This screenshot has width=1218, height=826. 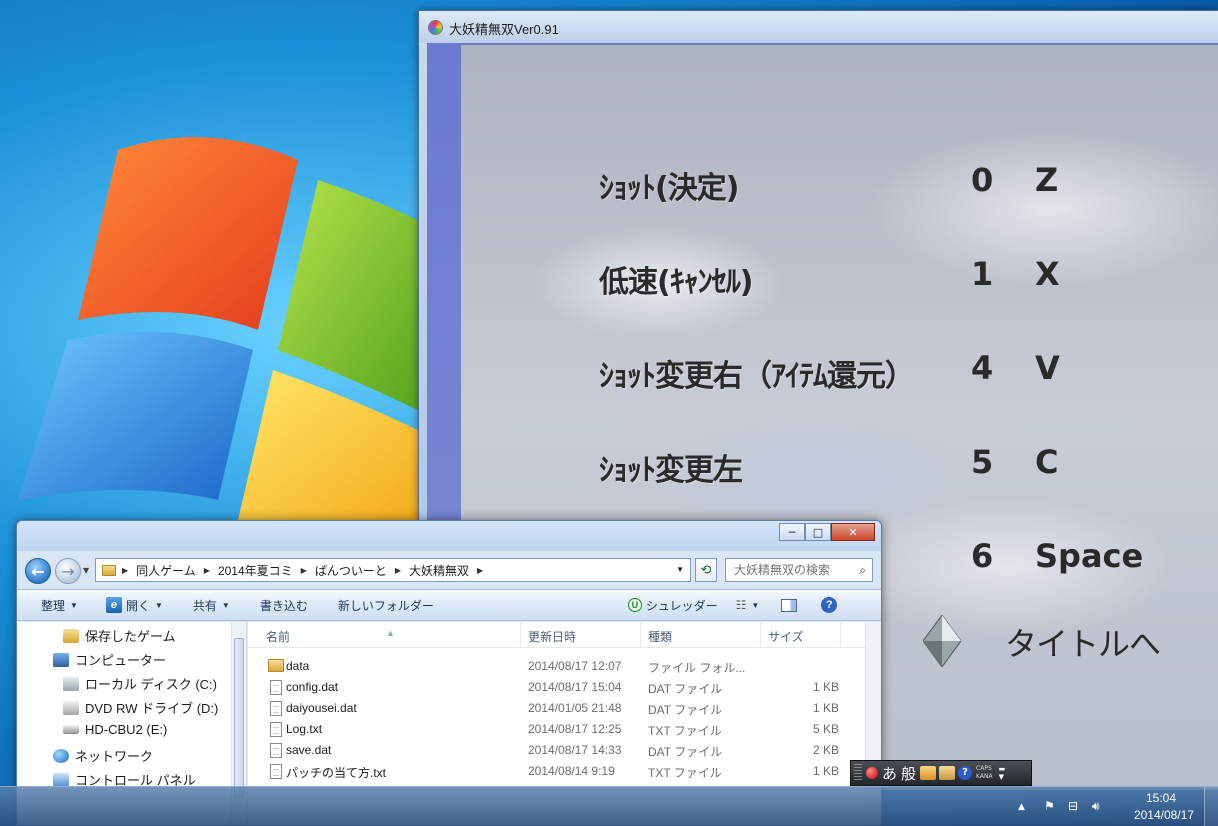 What do you see at coordinates (351, 570) in the screenshot?
I see `breadcrumb-item: ぱんついーと` at bounding box center [351, 570].